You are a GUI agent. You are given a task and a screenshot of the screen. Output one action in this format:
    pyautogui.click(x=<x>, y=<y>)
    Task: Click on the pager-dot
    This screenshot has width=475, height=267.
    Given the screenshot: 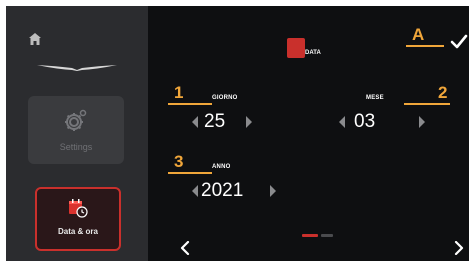 What is the action you would take?
    pyautogui.click(x=327, y=235)
    